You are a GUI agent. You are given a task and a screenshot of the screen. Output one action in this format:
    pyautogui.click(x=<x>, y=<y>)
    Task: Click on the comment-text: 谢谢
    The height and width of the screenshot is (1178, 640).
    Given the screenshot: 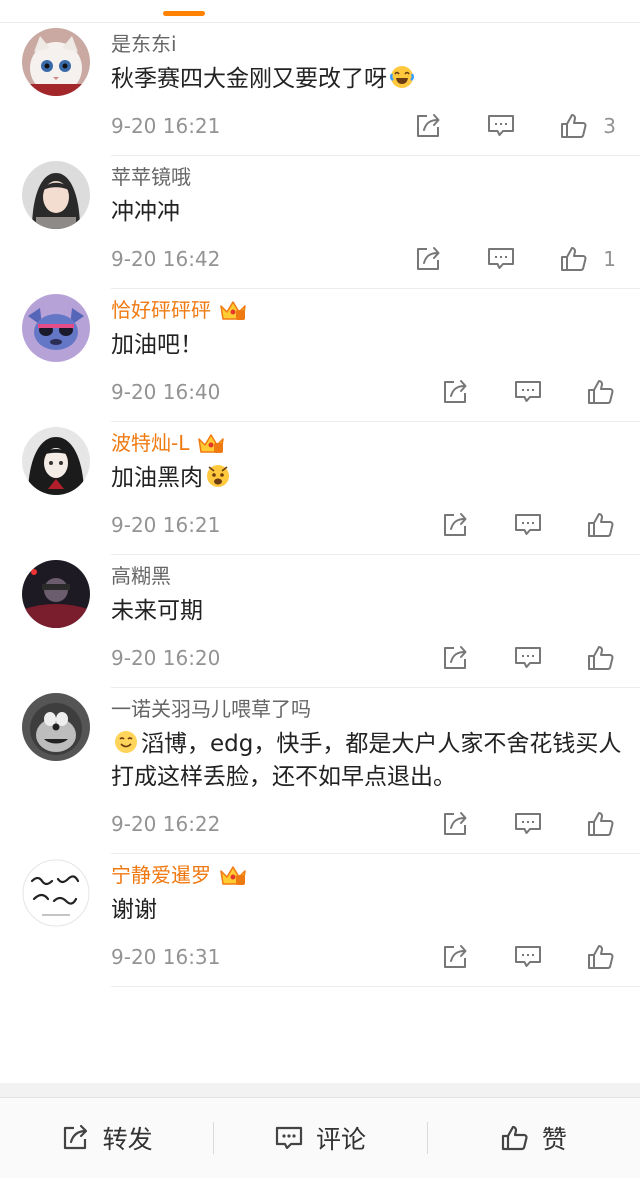 What is the action you would take?
    pyautogui.click(x=369, y=910)
    